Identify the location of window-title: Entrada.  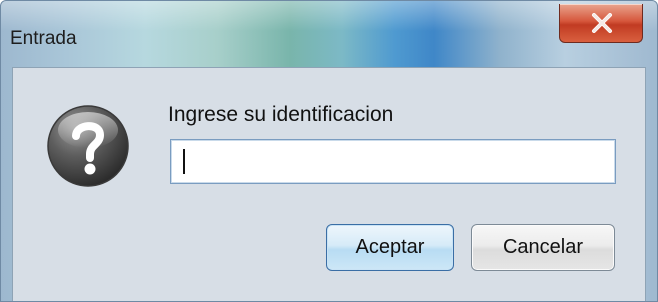
(43, 38).